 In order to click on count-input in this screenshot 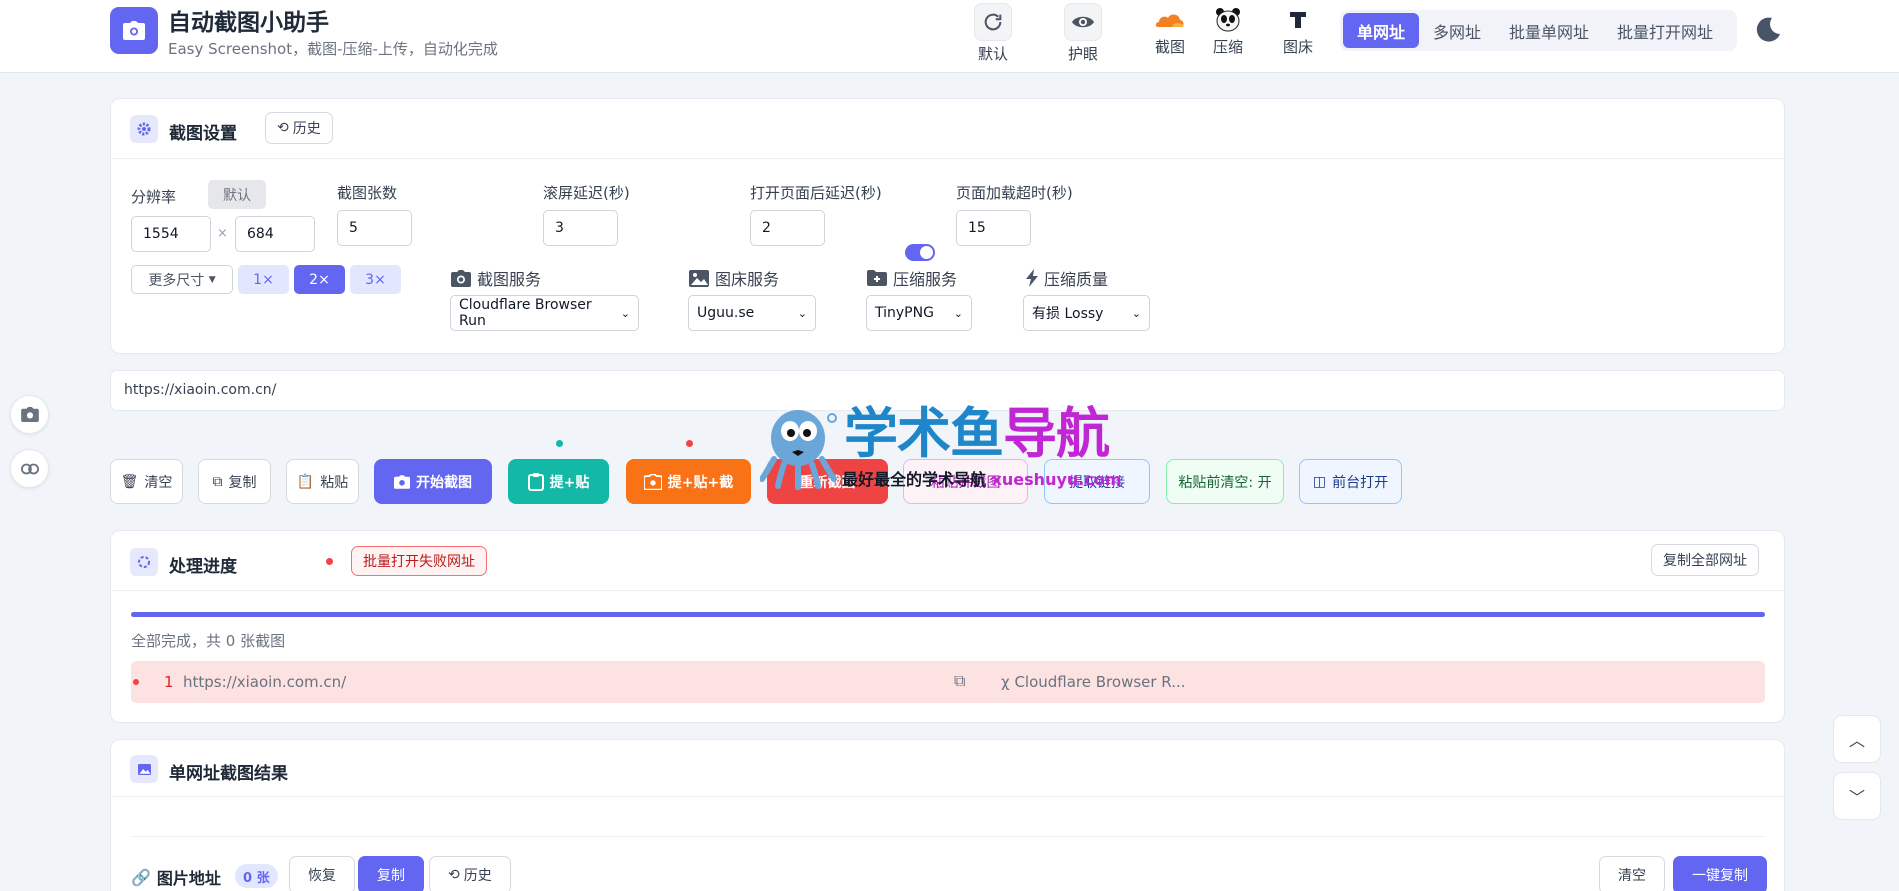, I will do `click(374, 228)`.